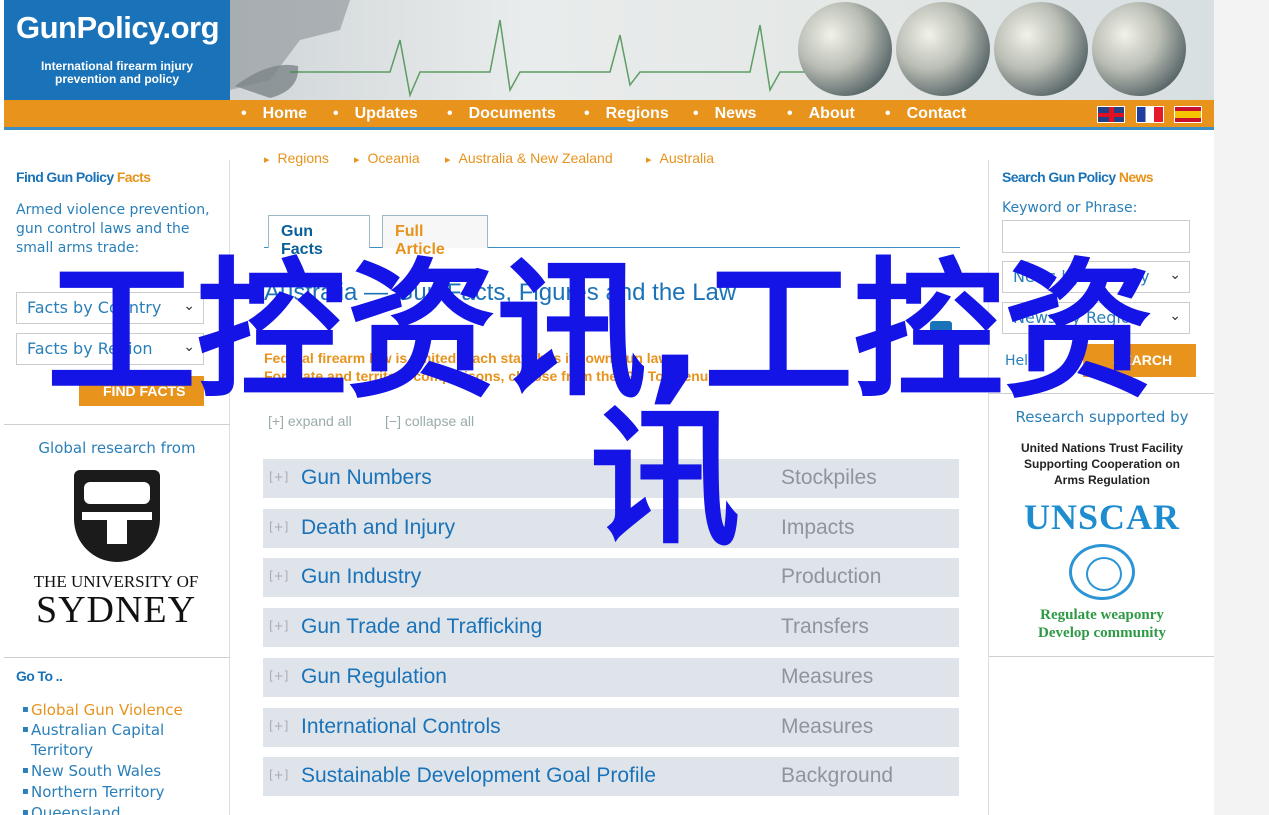  Describe the element at coordinates (319, 236) in the screenshot. I see `tab-gun-facts: Gun Facts` at that location.